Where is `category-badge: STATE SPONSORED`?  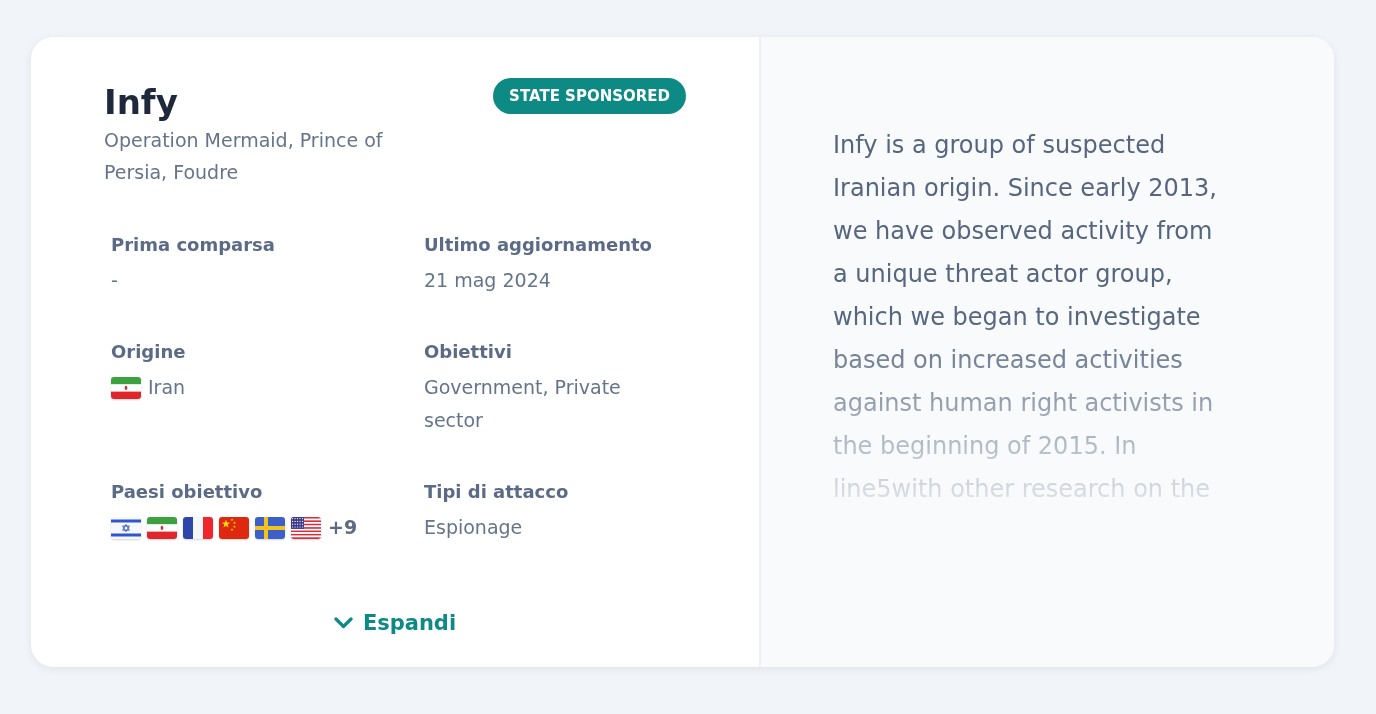 category-badge: STATE SPONSORED is located at coordinates (589, 96).